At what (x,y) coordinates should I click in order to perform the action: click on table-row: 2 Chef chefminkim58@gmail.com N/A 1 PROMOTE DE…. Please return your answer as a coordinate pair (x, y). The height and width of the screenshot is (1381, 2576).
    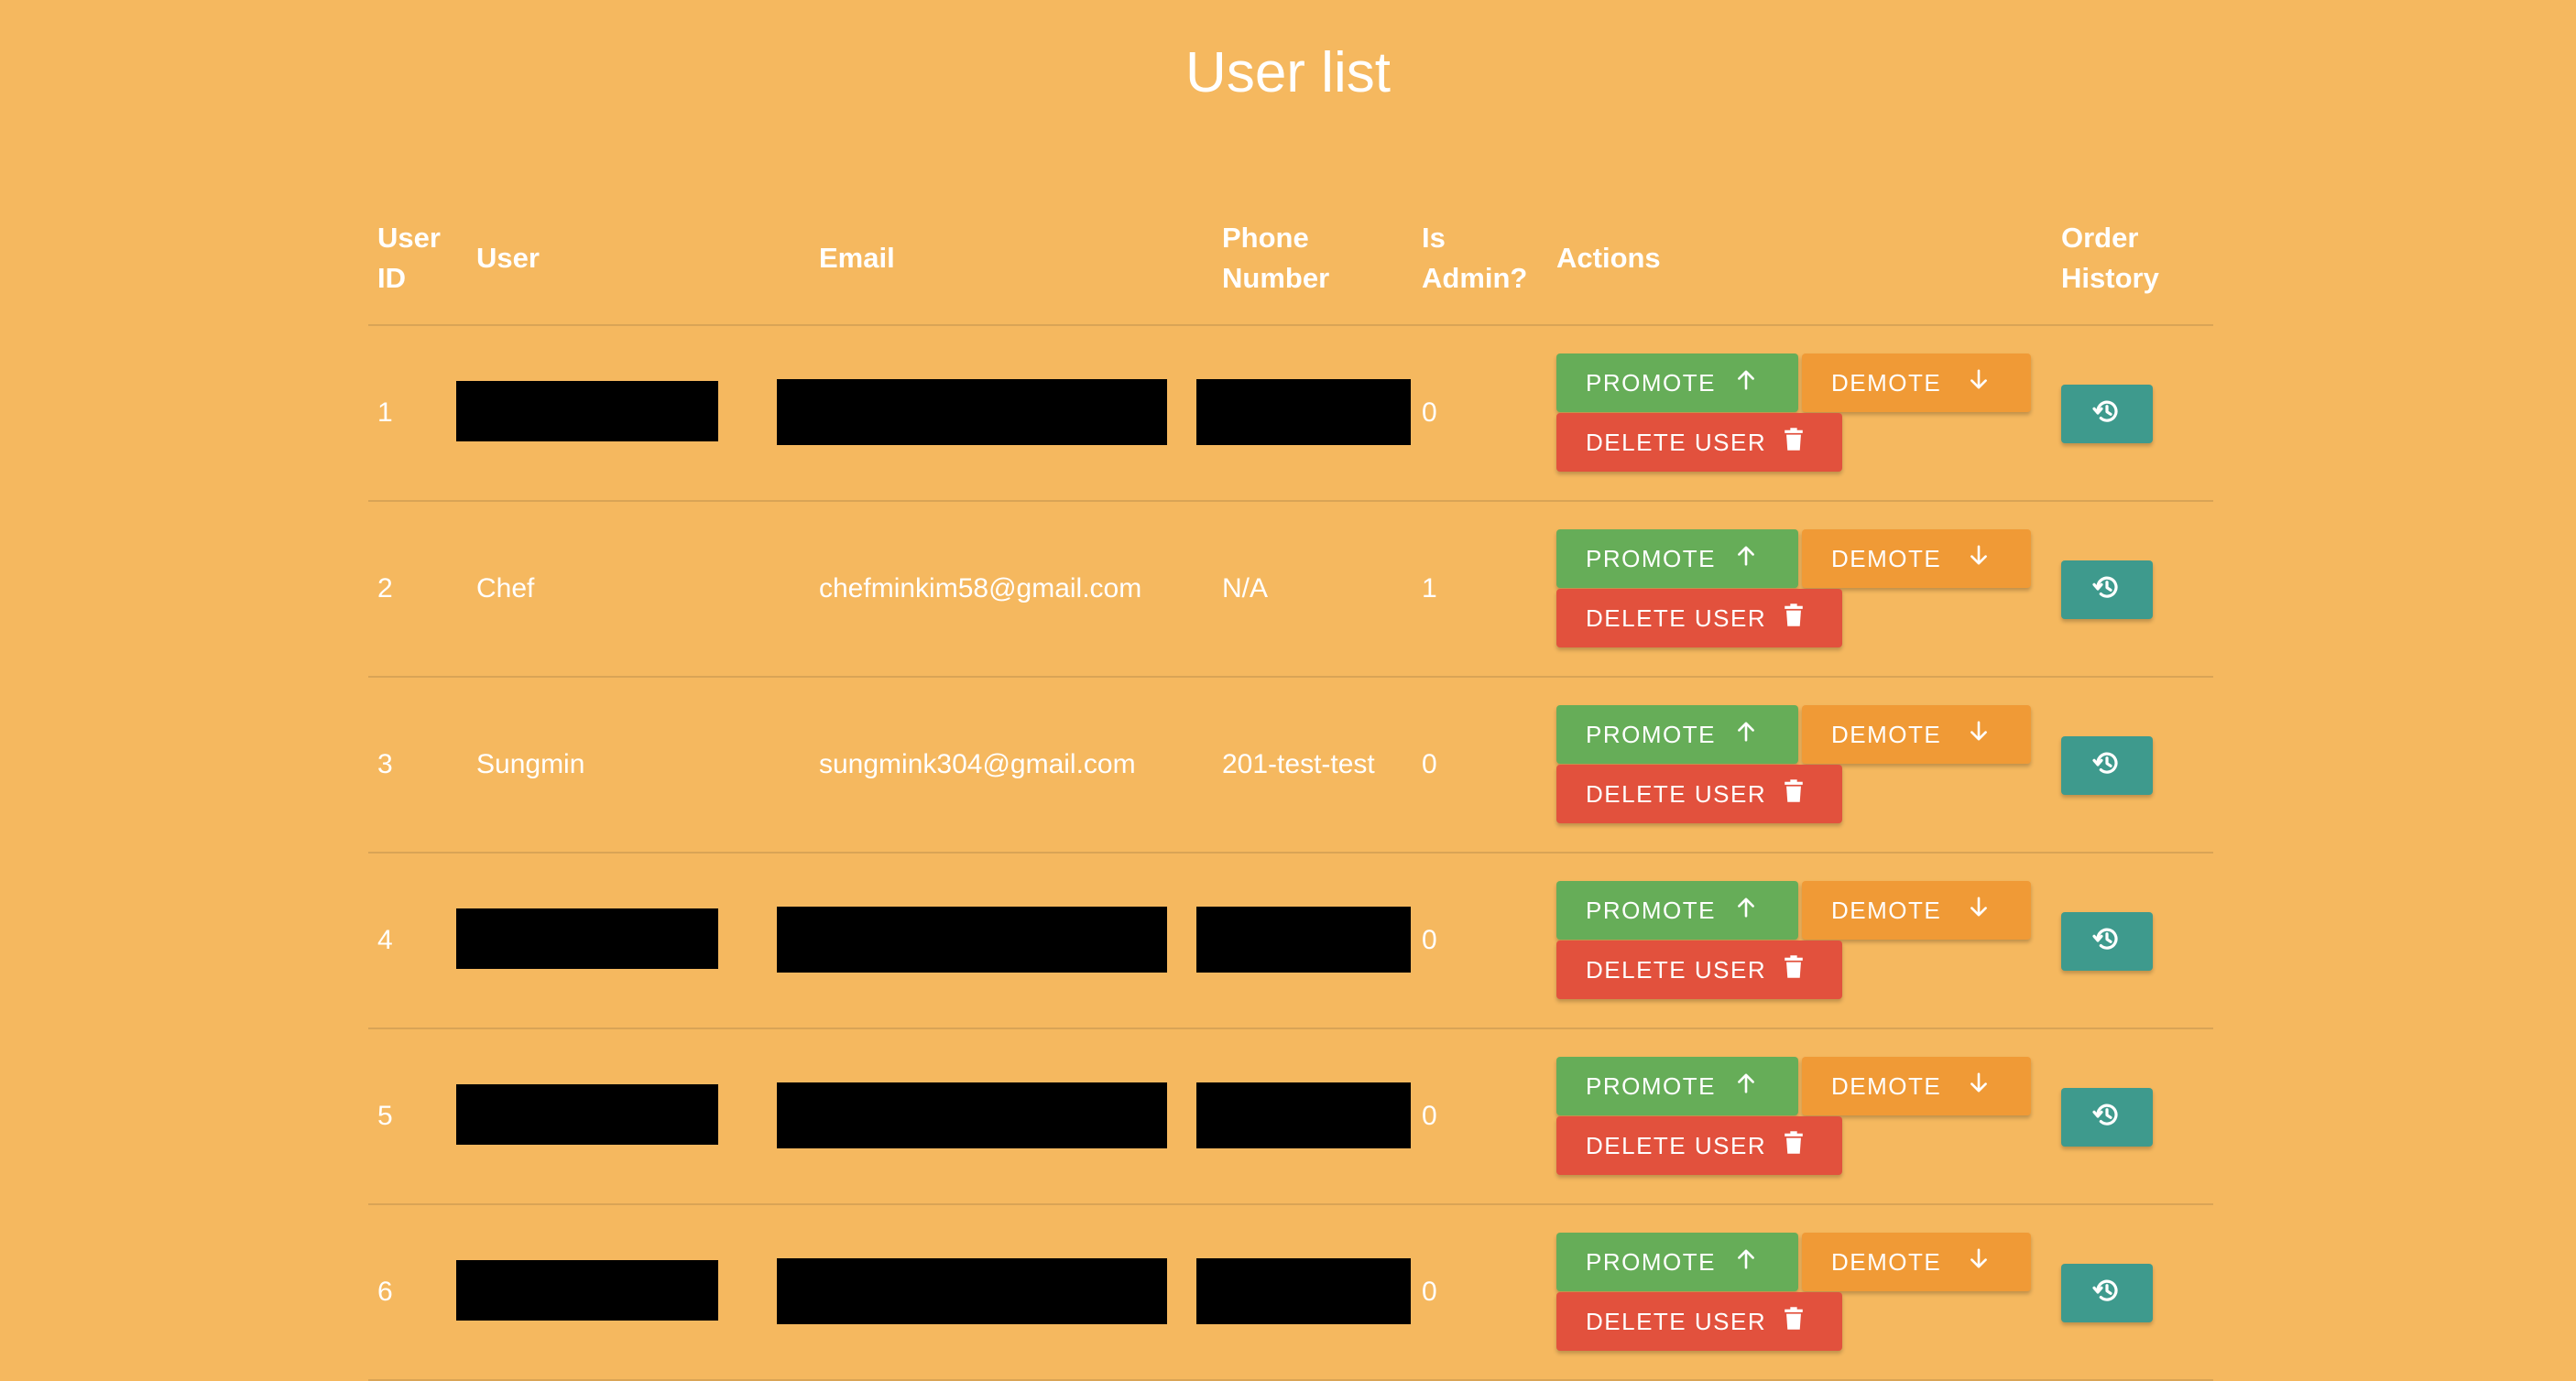
    Looking at the image, I should click on (1291, 590).